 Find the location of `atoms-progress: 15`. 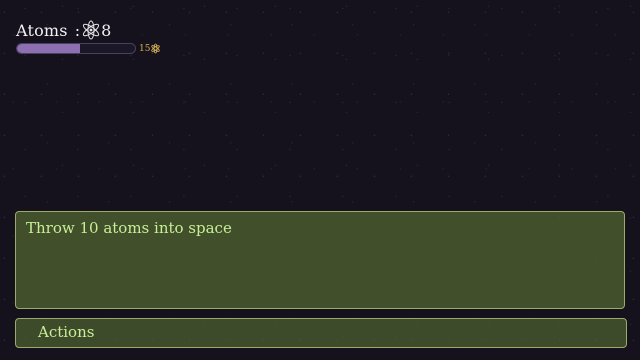

atoms-progress: 15 is located at coordinates (116, 48).